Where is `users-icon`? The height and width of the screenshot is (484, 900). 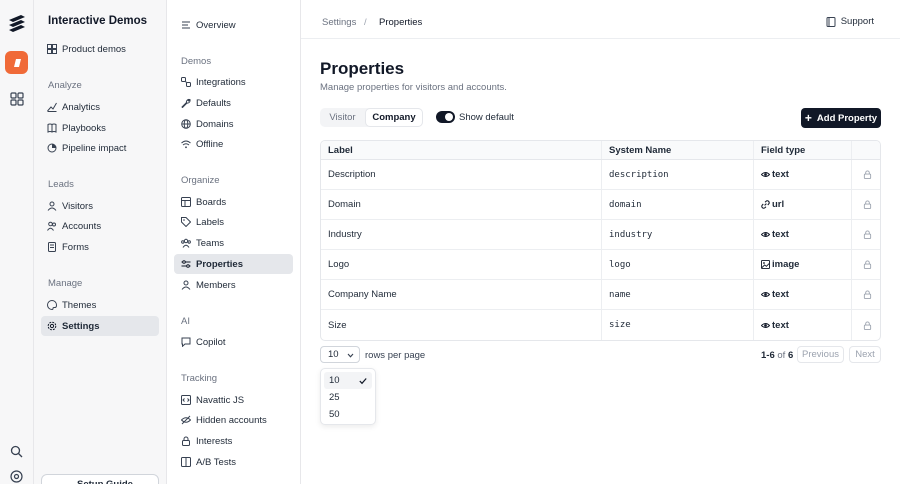
users-icon is located at coordinates (51, 226).